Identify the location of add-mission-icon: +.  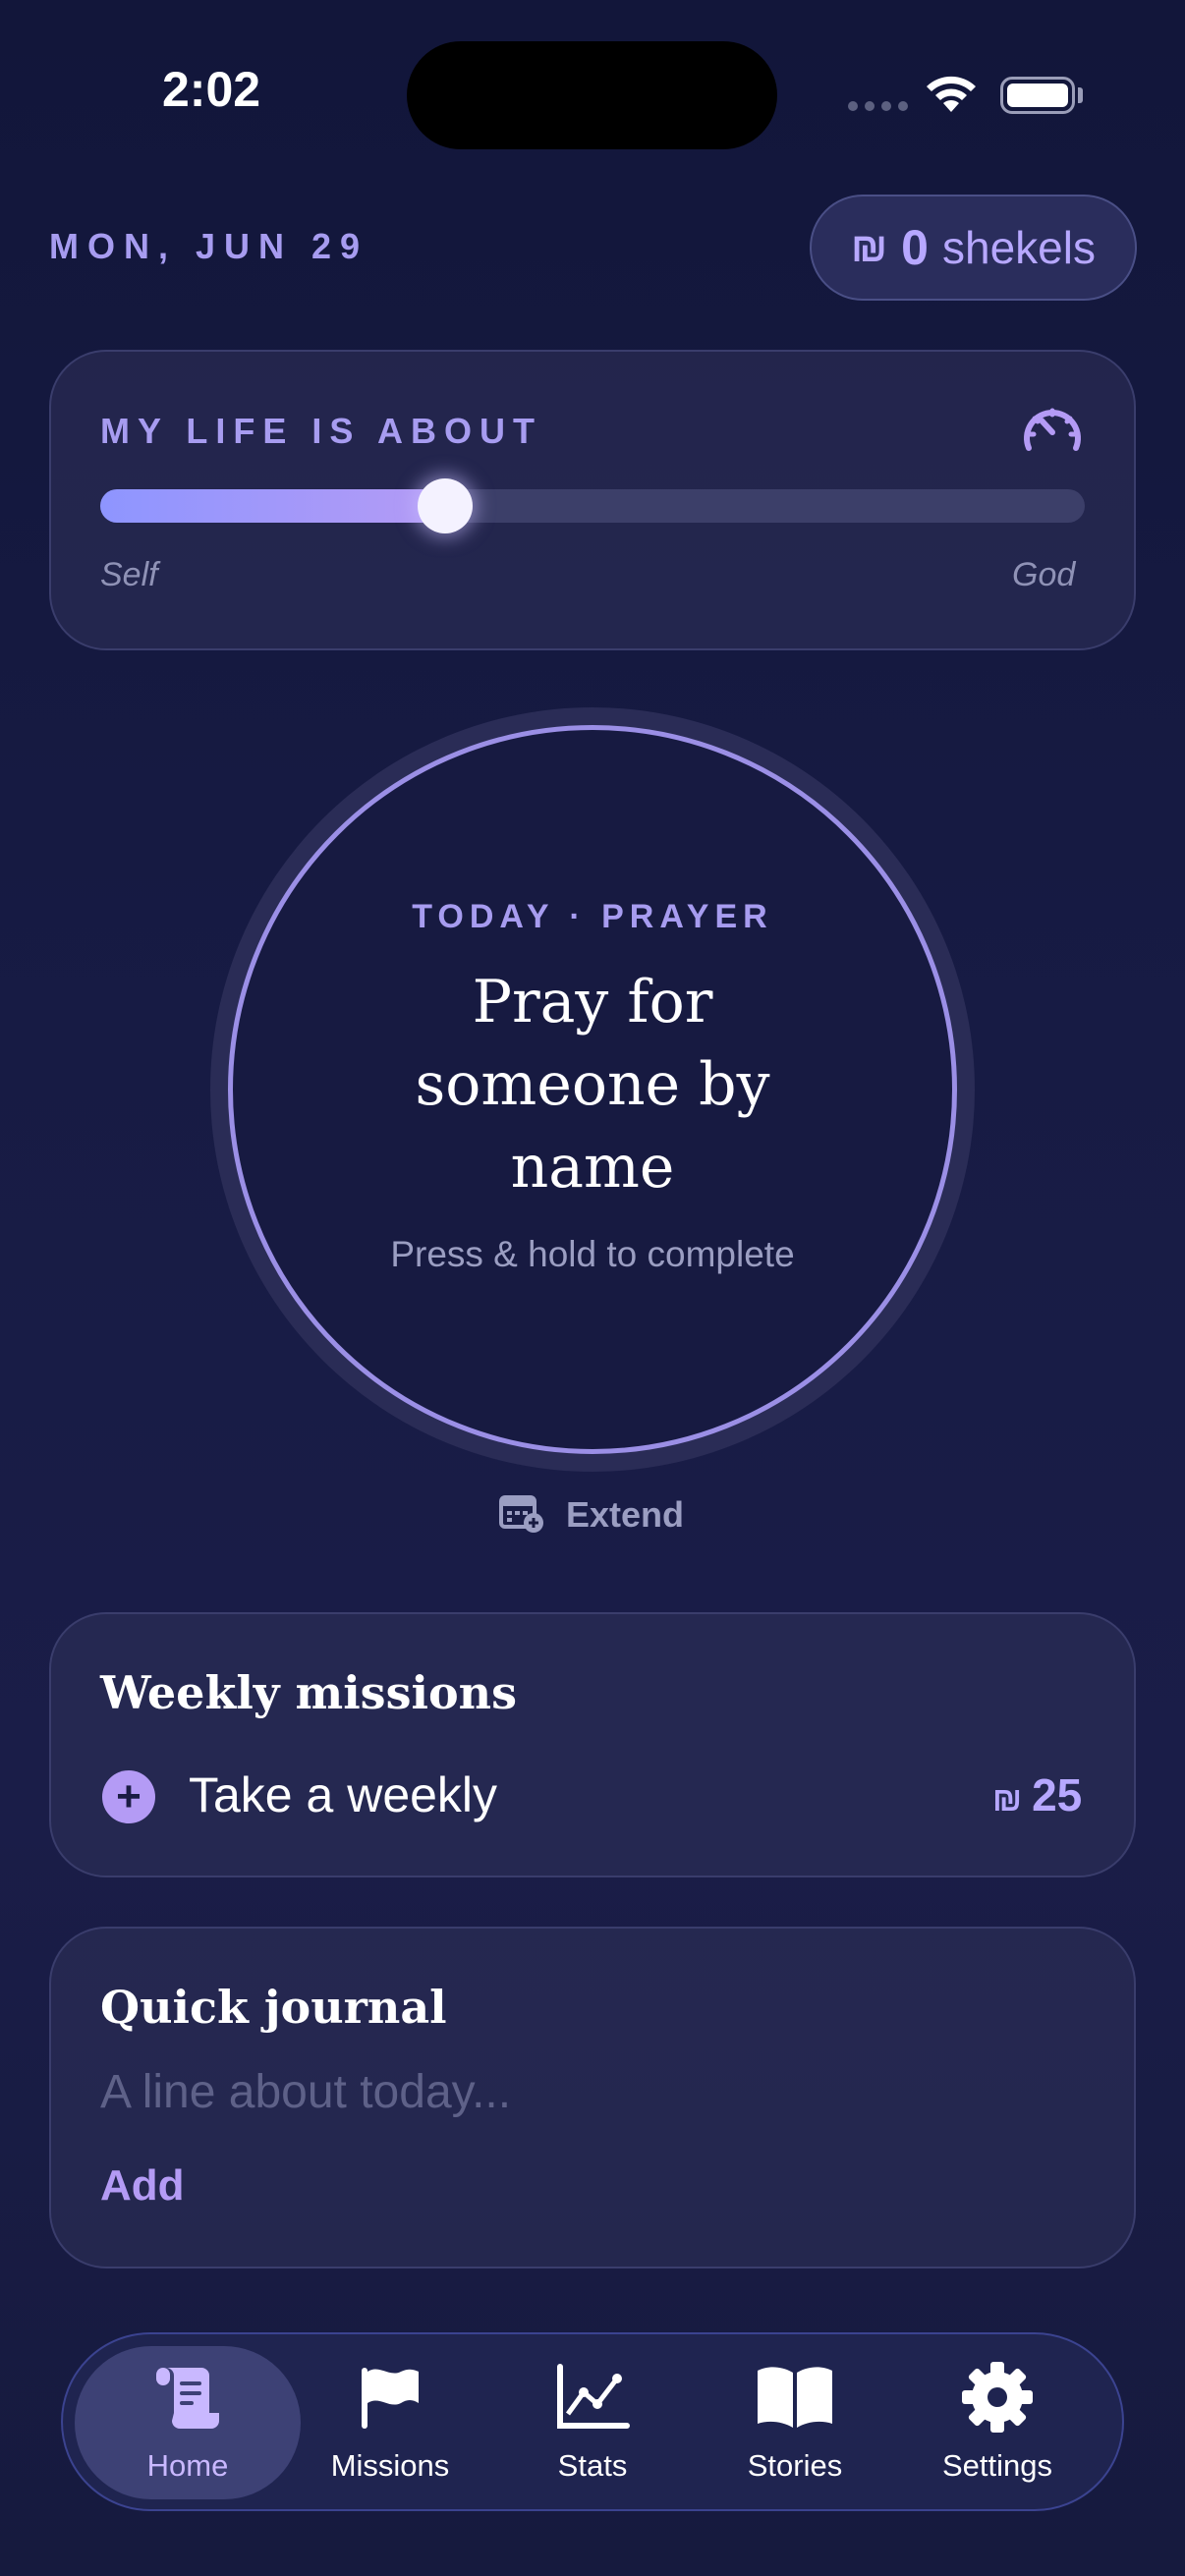
(129, 1796).